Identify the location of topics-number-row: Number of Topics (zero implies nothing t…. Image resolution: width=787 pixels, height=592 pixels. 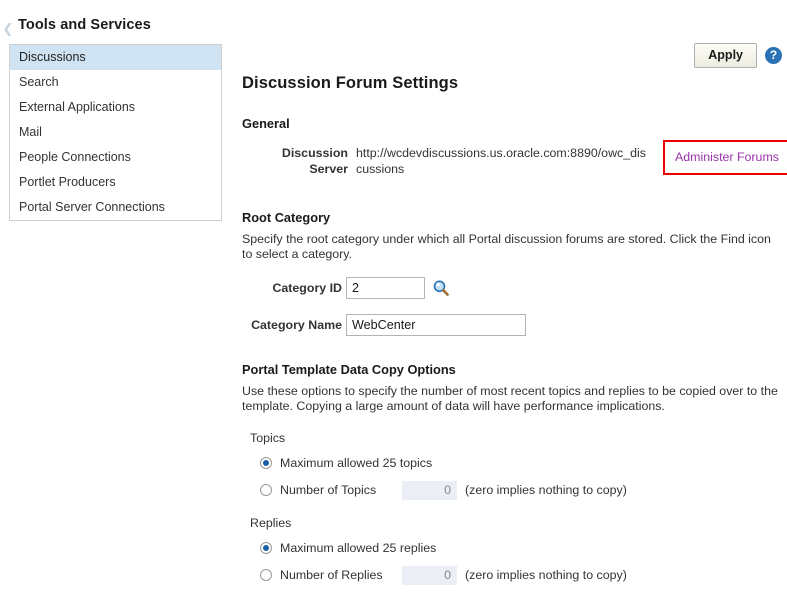
(521, 490).